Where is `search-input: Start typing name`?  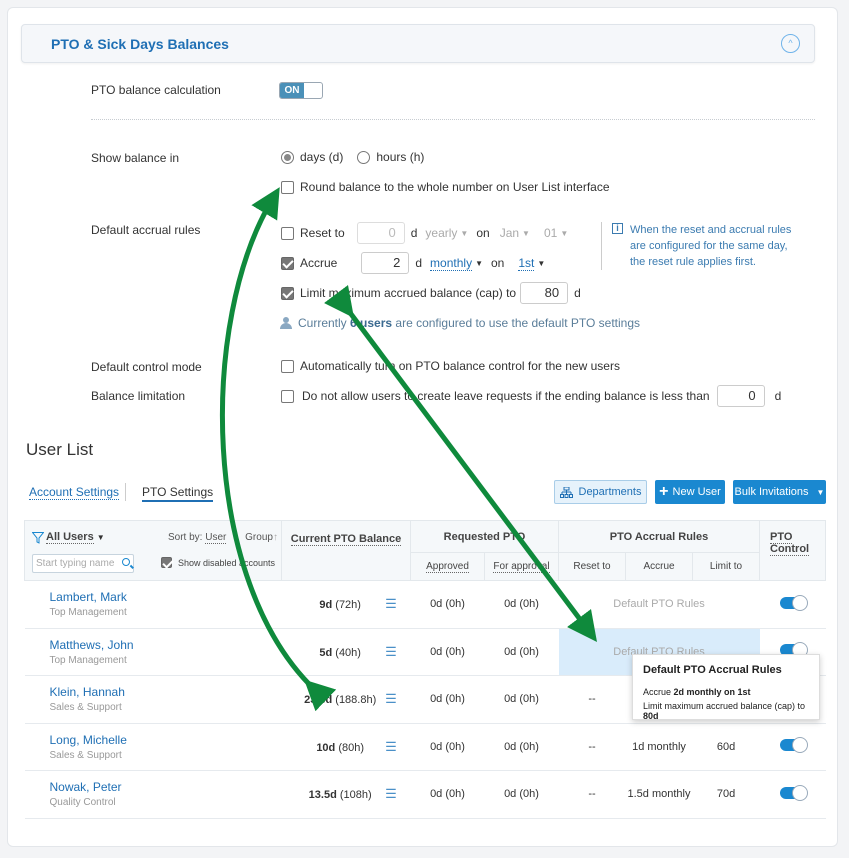
search-input: Start typing name is located at coordinates (83, 563).